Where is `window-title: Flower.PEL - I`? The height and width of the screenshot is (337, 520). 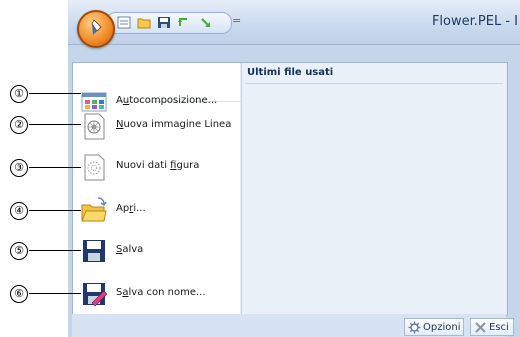 window-title: Flower.PEL - I is located at coordinates (474, 21).